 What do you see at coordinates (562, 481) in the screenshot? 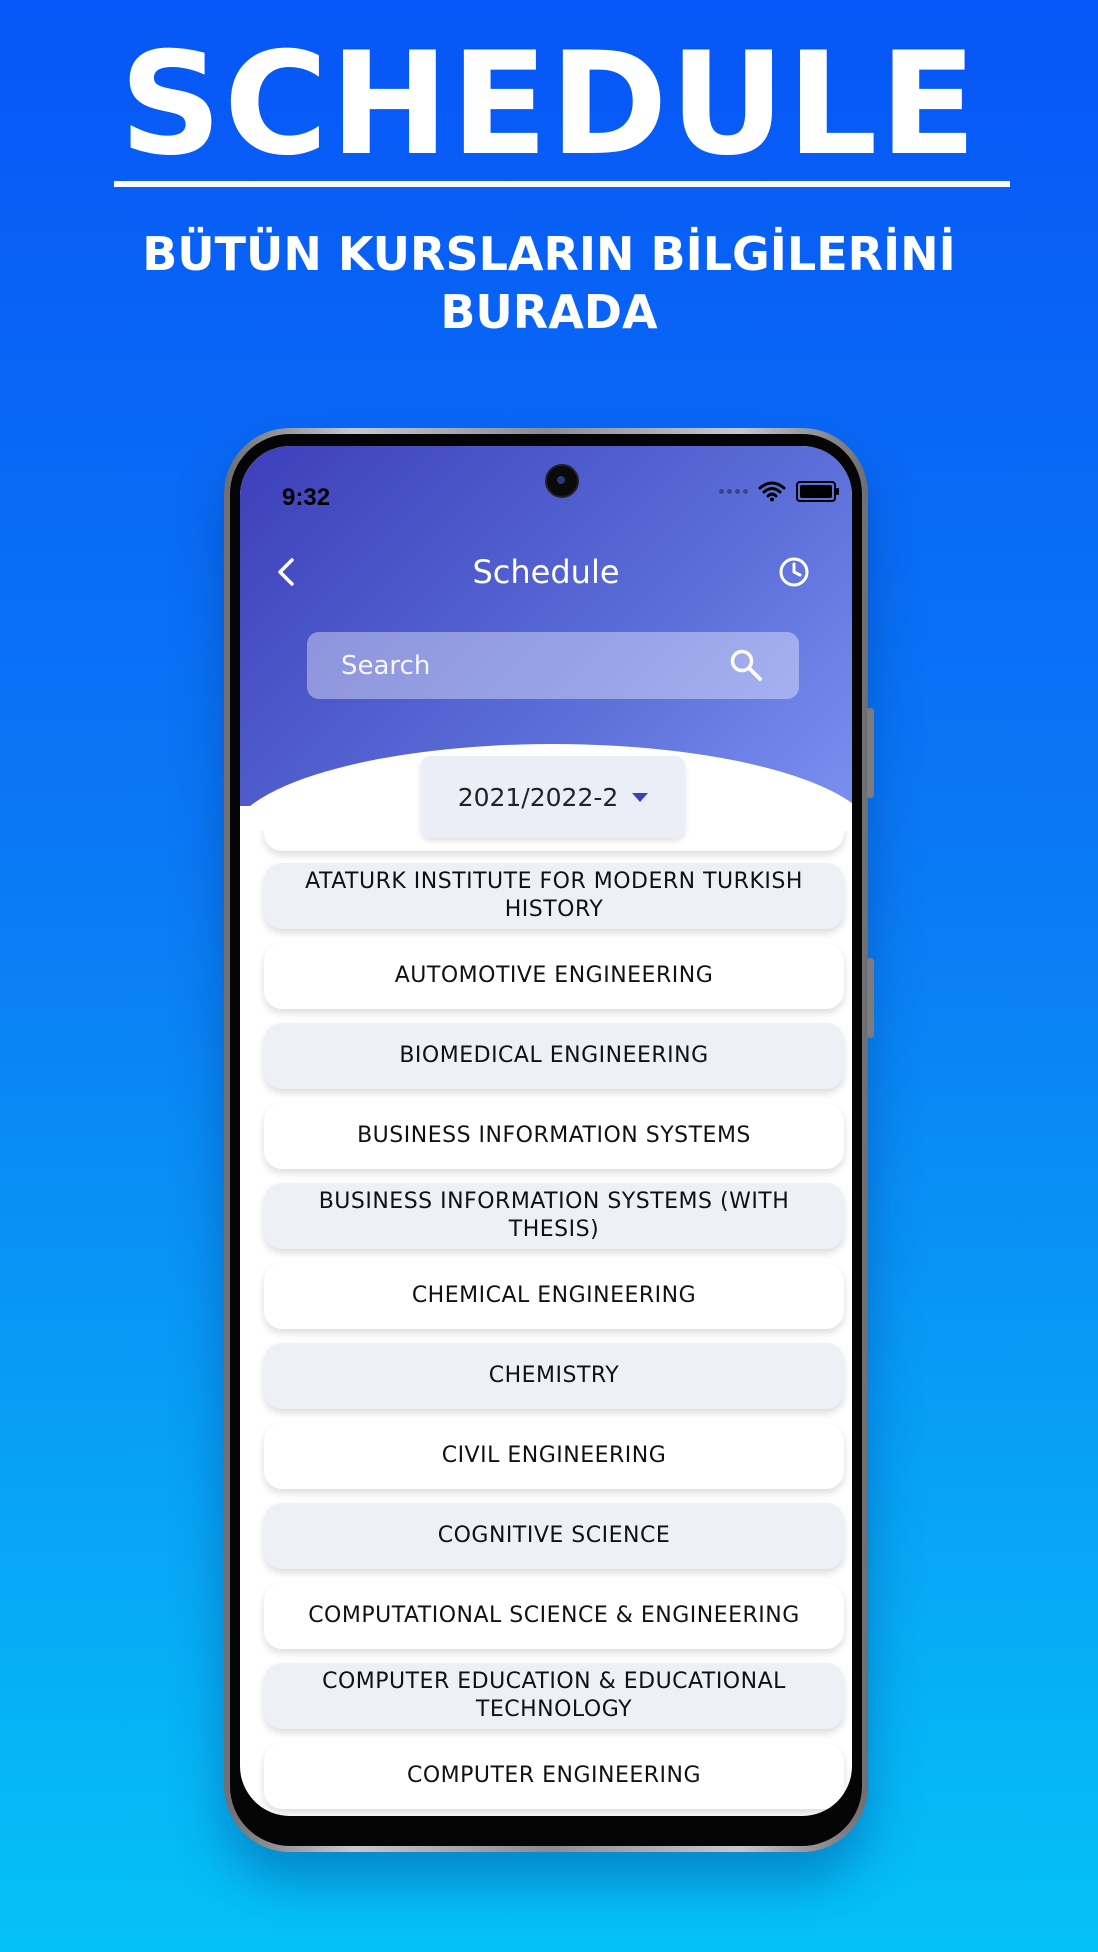
I see `front-camera` at bounding box center [562, 481].